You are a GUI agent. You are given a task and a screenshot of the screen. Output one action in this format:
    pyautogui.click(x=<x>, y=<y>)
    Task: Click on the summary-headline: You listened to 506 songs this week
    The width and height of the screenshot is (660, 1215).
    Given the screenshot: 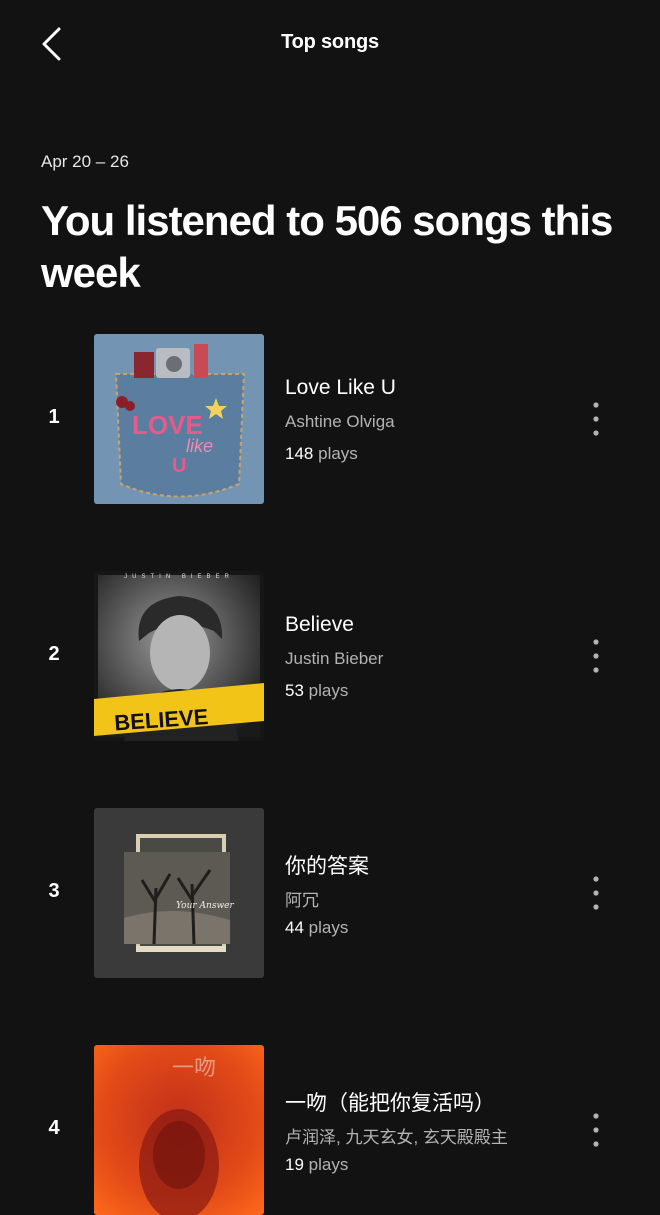 What is the action you would take?
    pyautogui.click(x=327, y=246)
    